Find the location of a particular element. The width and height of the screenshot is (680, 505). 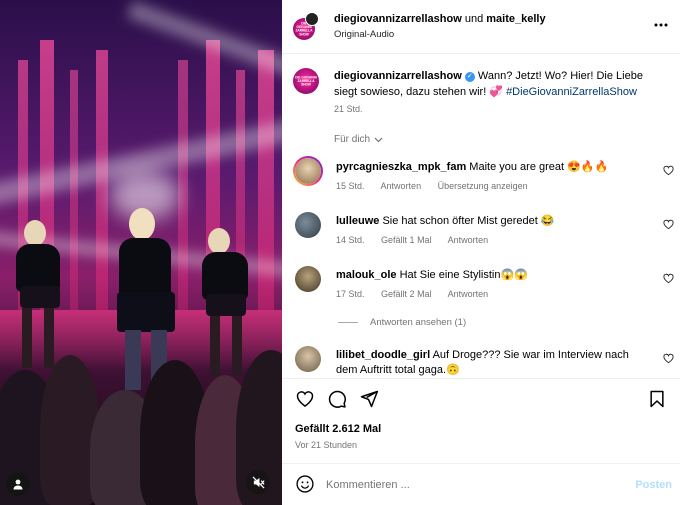

comment-username: malouk_ole is located at coordinates (366, 275).